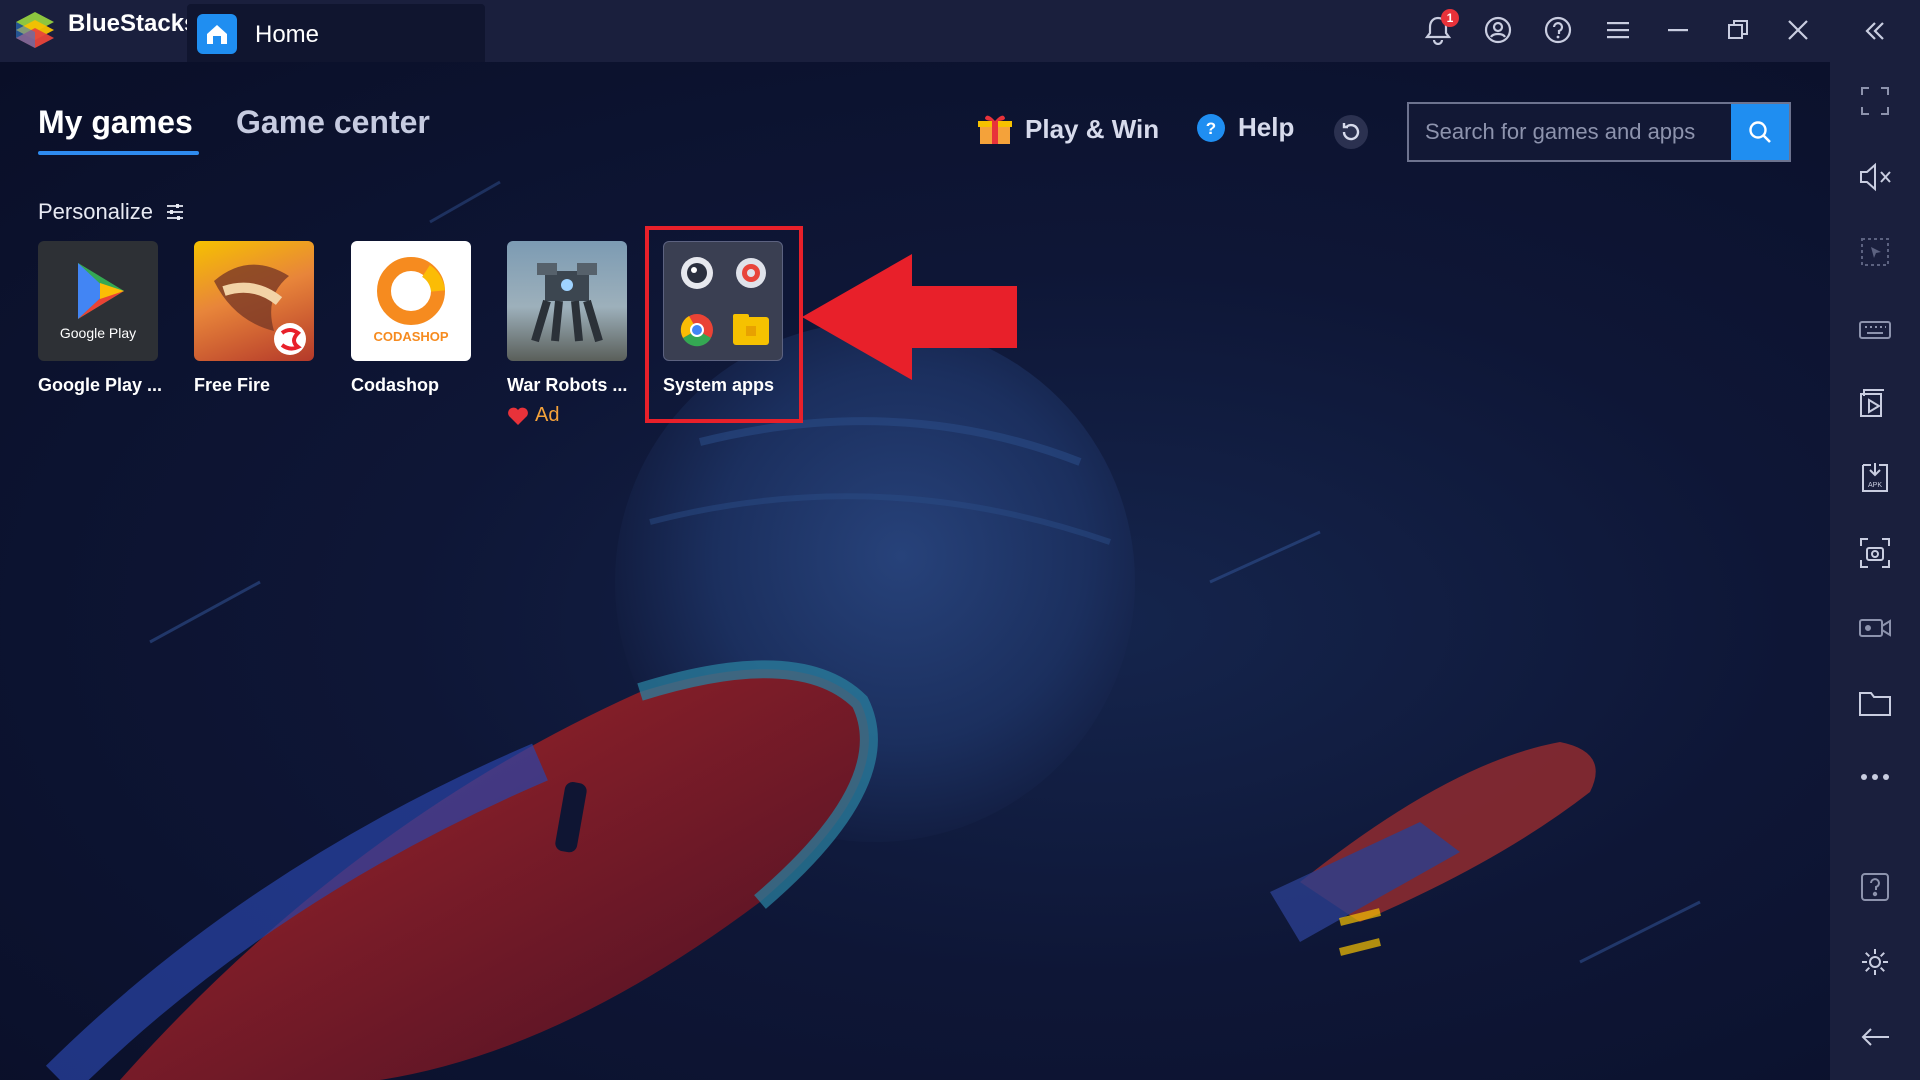 The width and height of the screenshot is (1920, 1080). What do you see at coordinates (411, 301) in the screenshot?
I see `codashop-icon: CODASHOP` at bounding box center [411, 301].